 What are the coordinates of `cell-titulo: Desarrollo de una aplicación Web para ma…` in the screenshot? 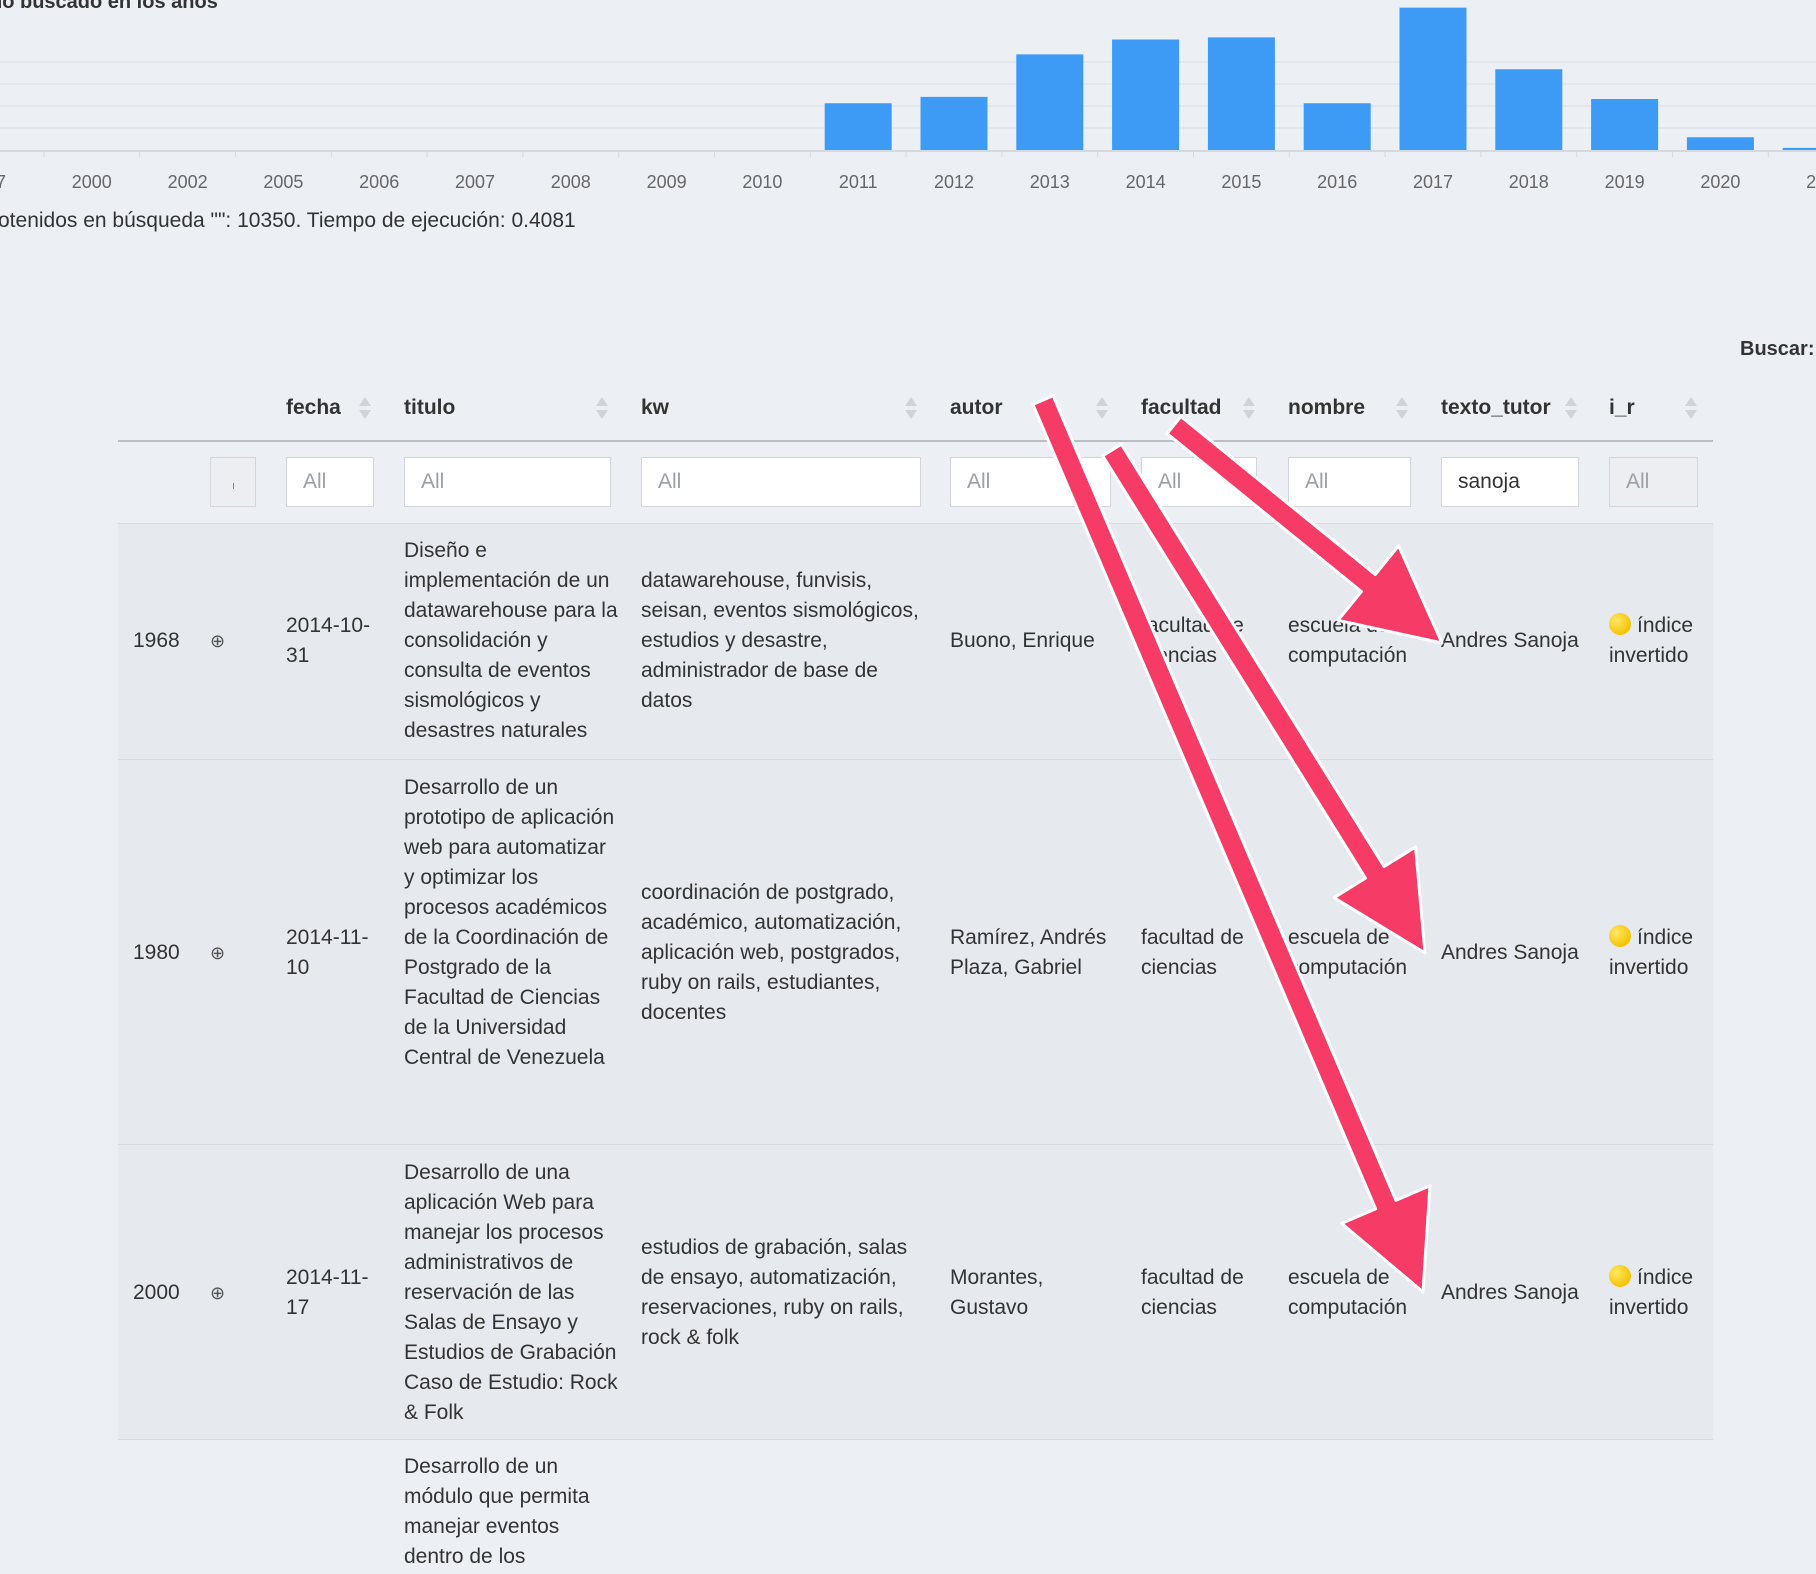 It's located at (511, 1292).